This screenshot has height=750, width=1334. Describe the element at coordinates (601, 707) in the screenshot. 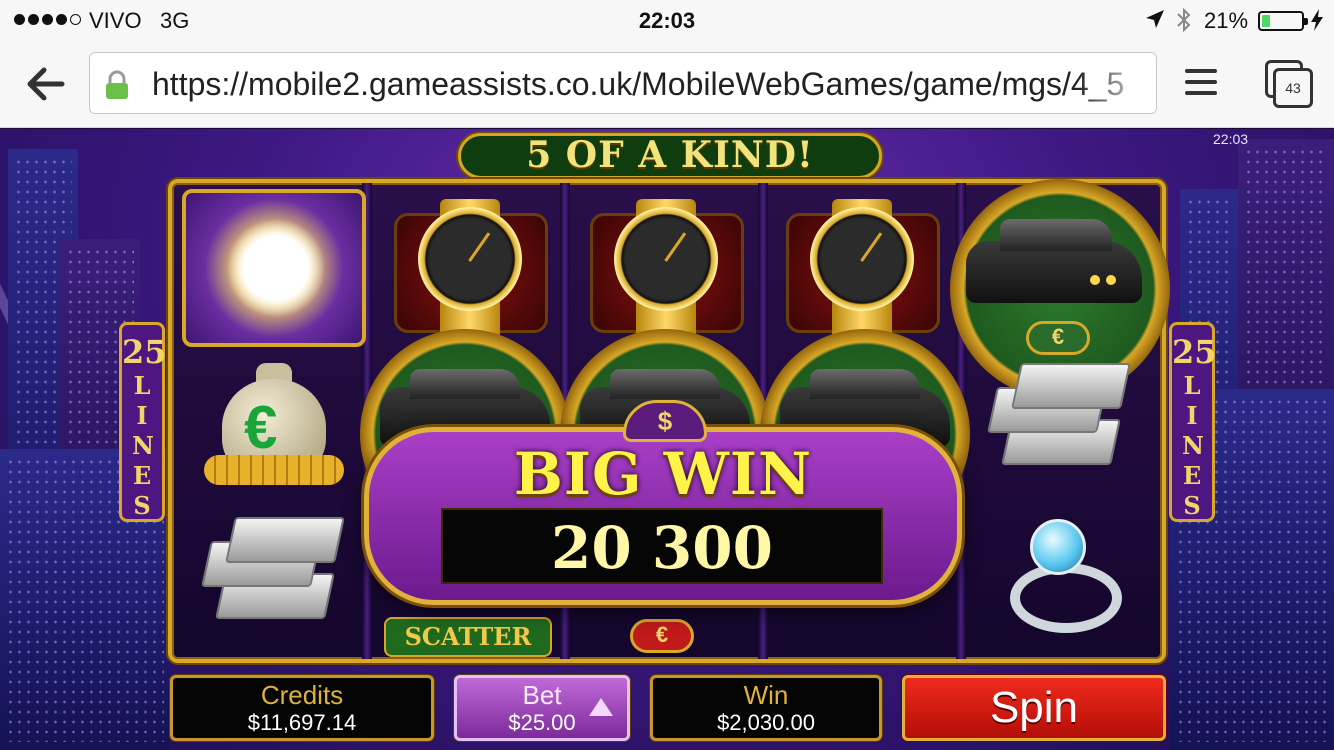

I see `bet-up-arrow-icon` at that location.